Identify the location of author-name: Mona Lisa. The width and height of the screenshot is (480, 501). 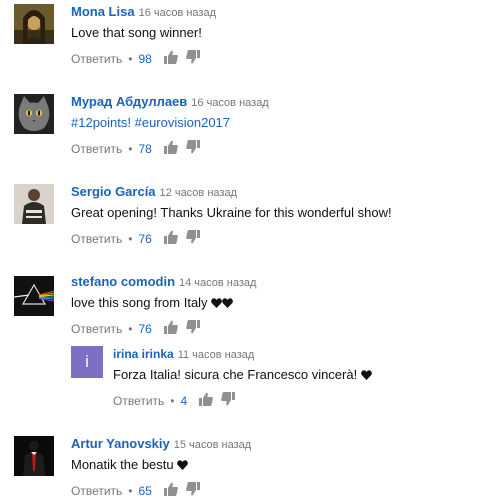
(103, 11).